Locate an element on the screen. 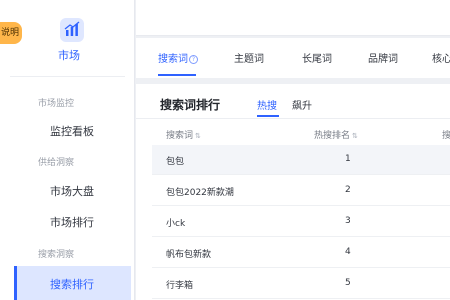 Image resolution: width=450 pixels, height=300 pixels. rank-cell: 3 is located at coordinates (348, 221).